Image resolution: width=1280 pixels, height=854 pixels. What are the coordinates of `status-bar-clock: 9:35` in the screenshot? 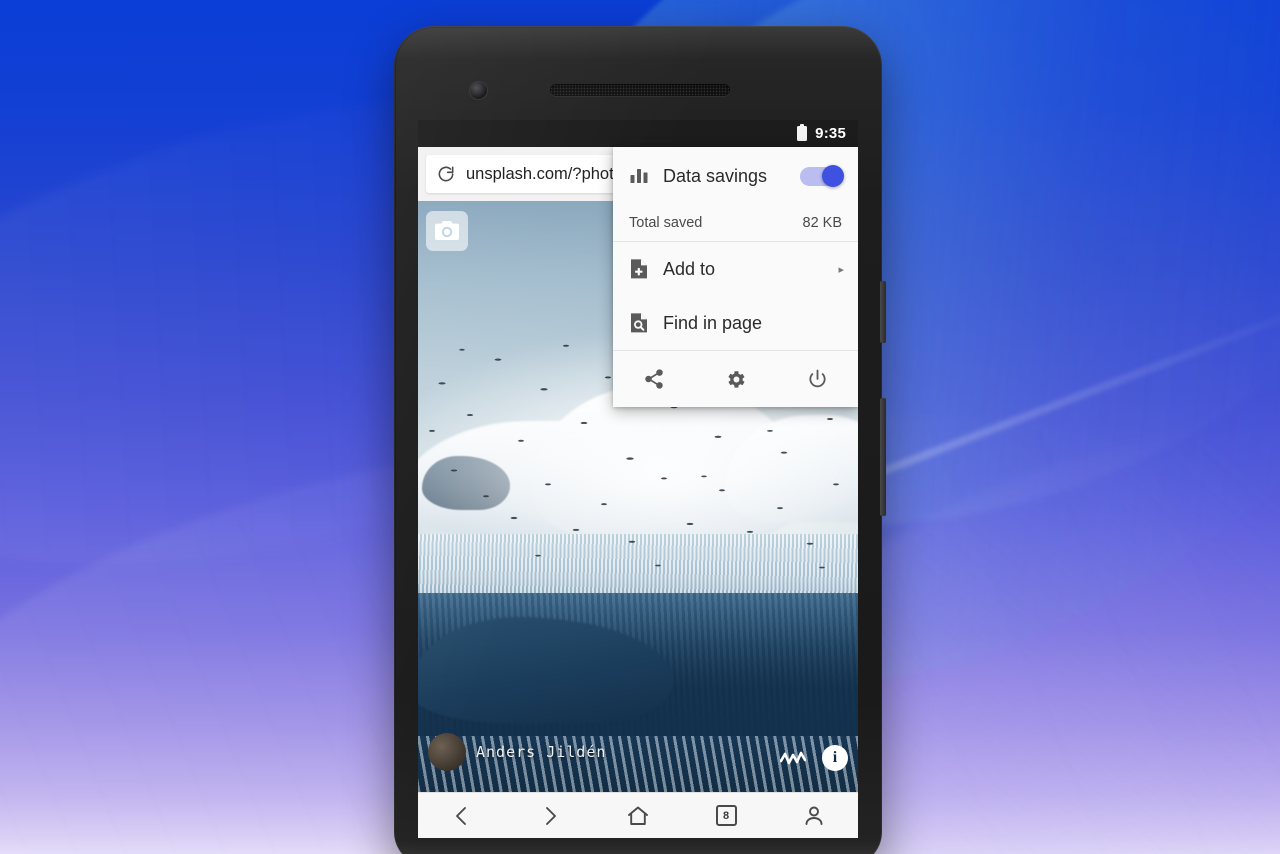 It's located at (830, 133).